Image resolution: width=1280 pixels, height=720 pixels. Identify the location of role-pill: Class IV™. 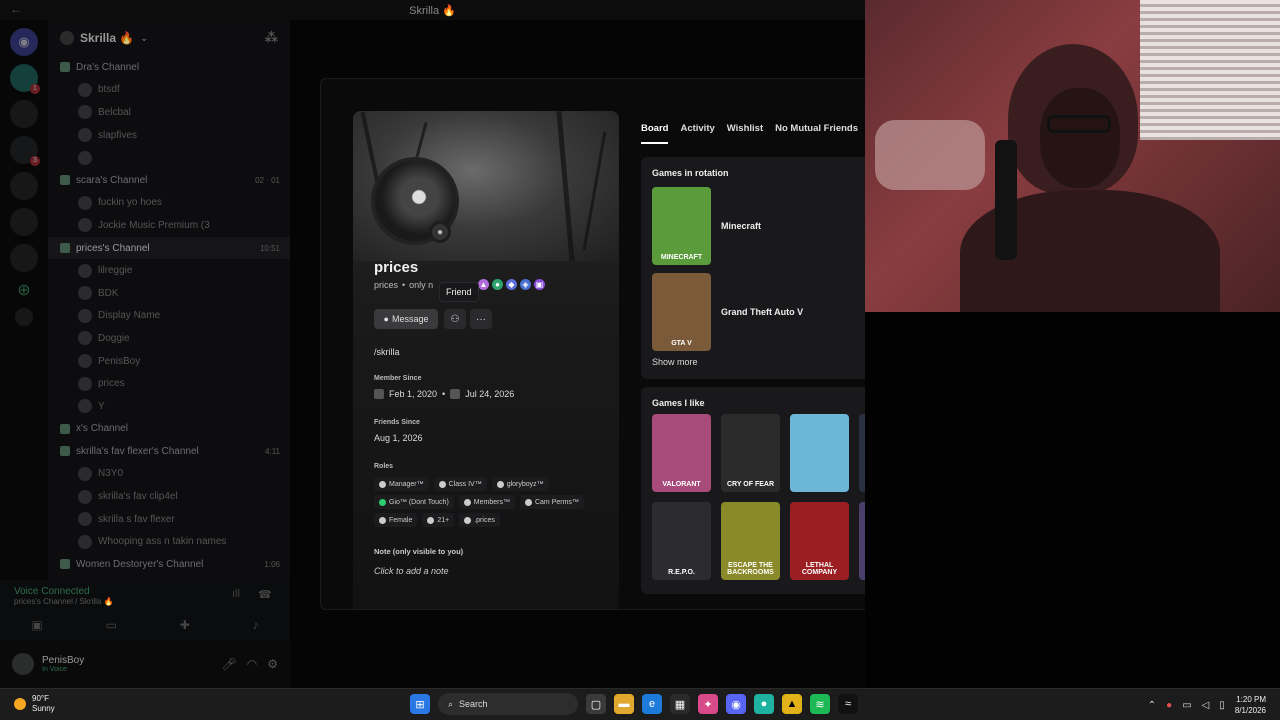
(460, 484).